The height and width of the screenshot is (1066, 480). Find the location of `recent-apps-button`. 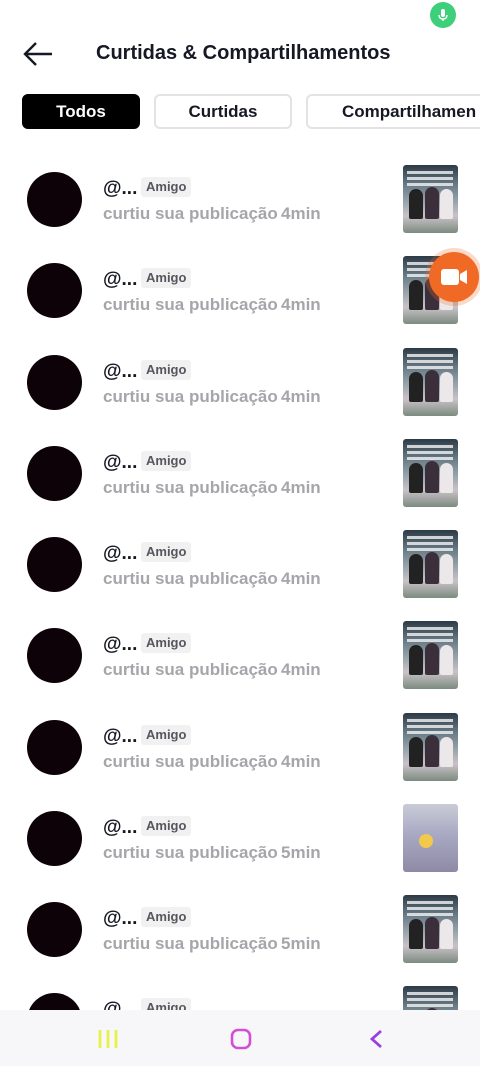

recent-apps-button is located at coordinates (108, 1039).